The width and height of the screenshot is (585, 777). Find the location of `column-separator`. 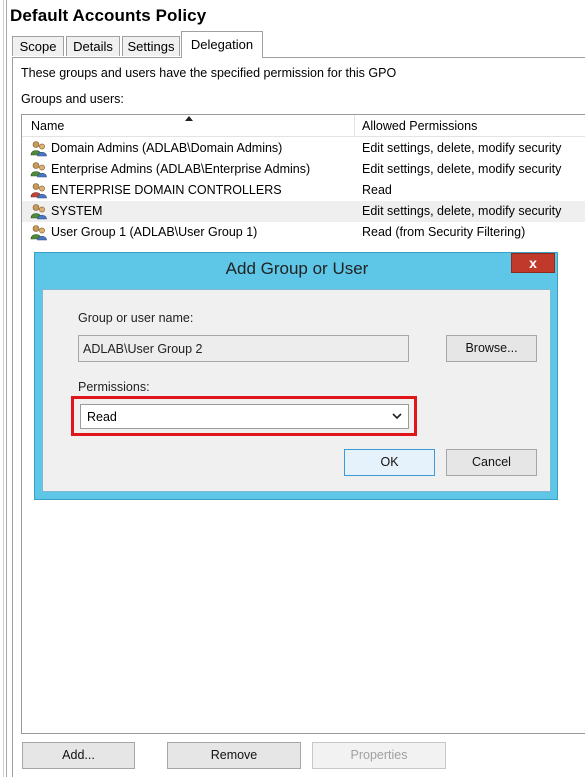

column-separator is located at coordinates (354, 125).